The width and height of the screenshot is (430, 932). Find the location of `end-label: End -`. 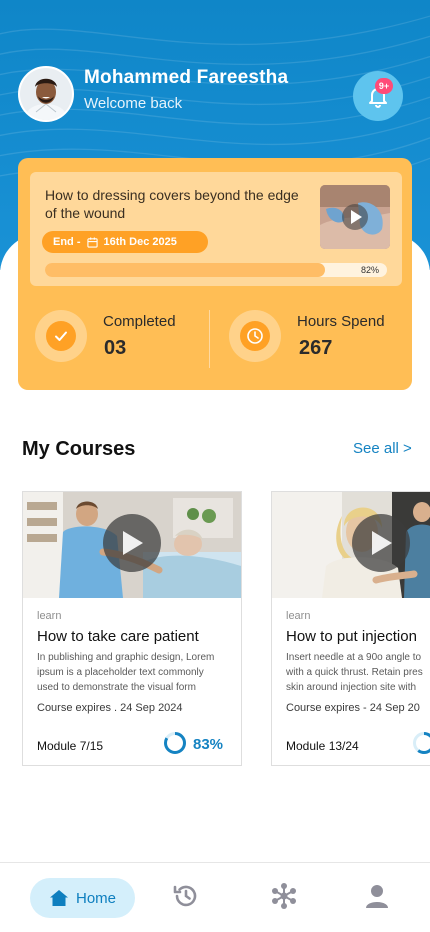

end-label: End - is located at coordinates (67, 242).